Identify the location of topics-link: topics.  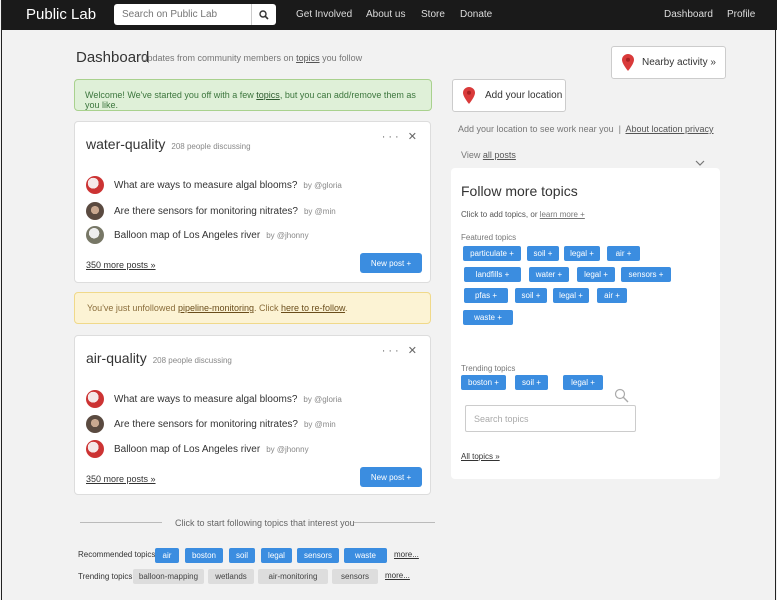
(308, 58).